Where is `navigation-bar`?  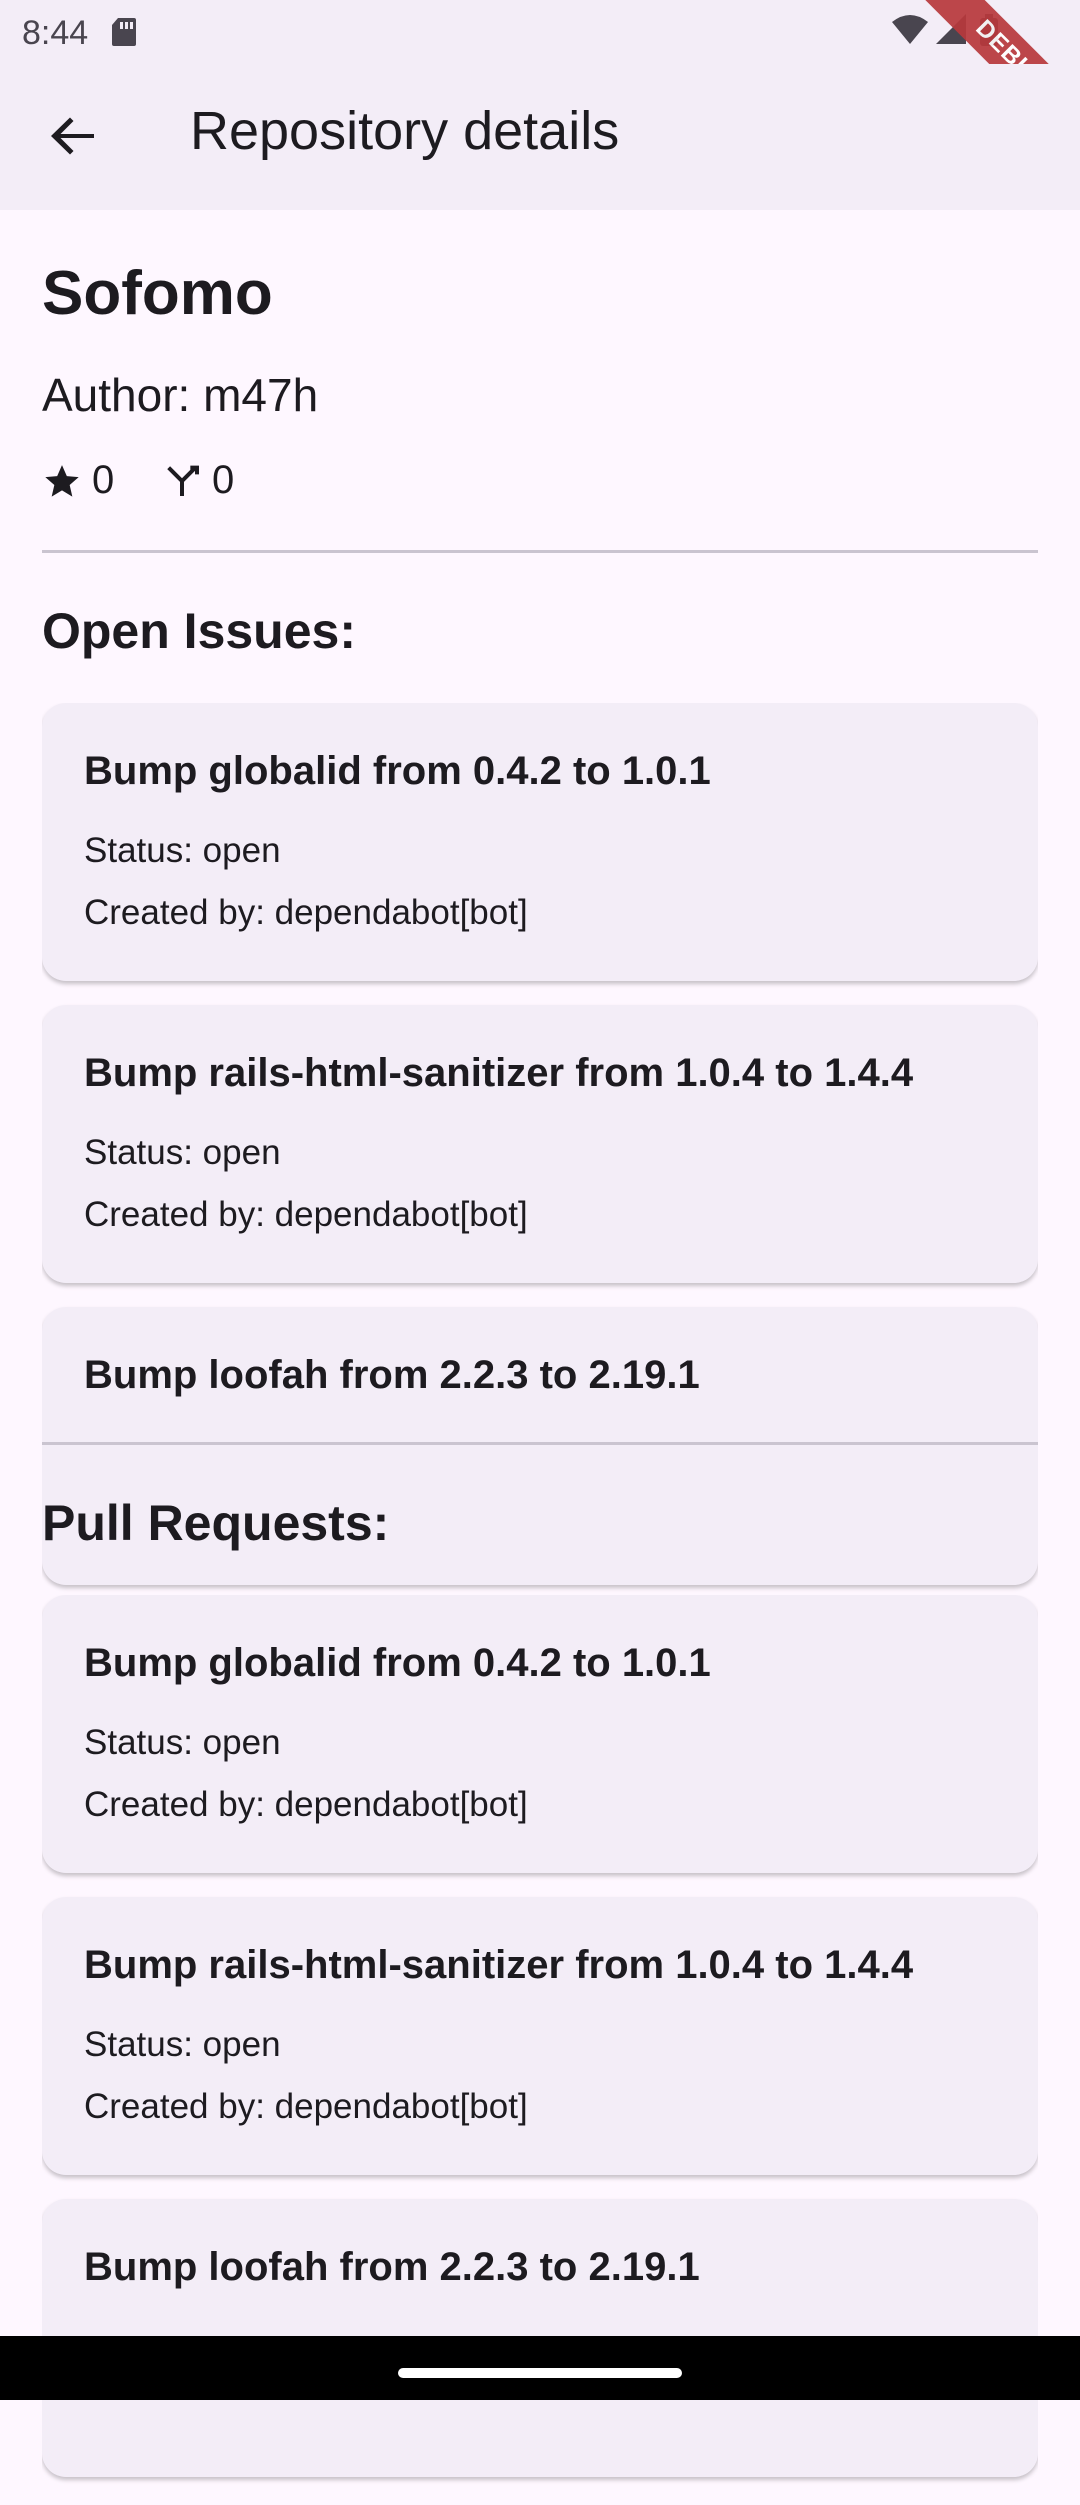
navigation-bar is located at coordinates (540, 2368).